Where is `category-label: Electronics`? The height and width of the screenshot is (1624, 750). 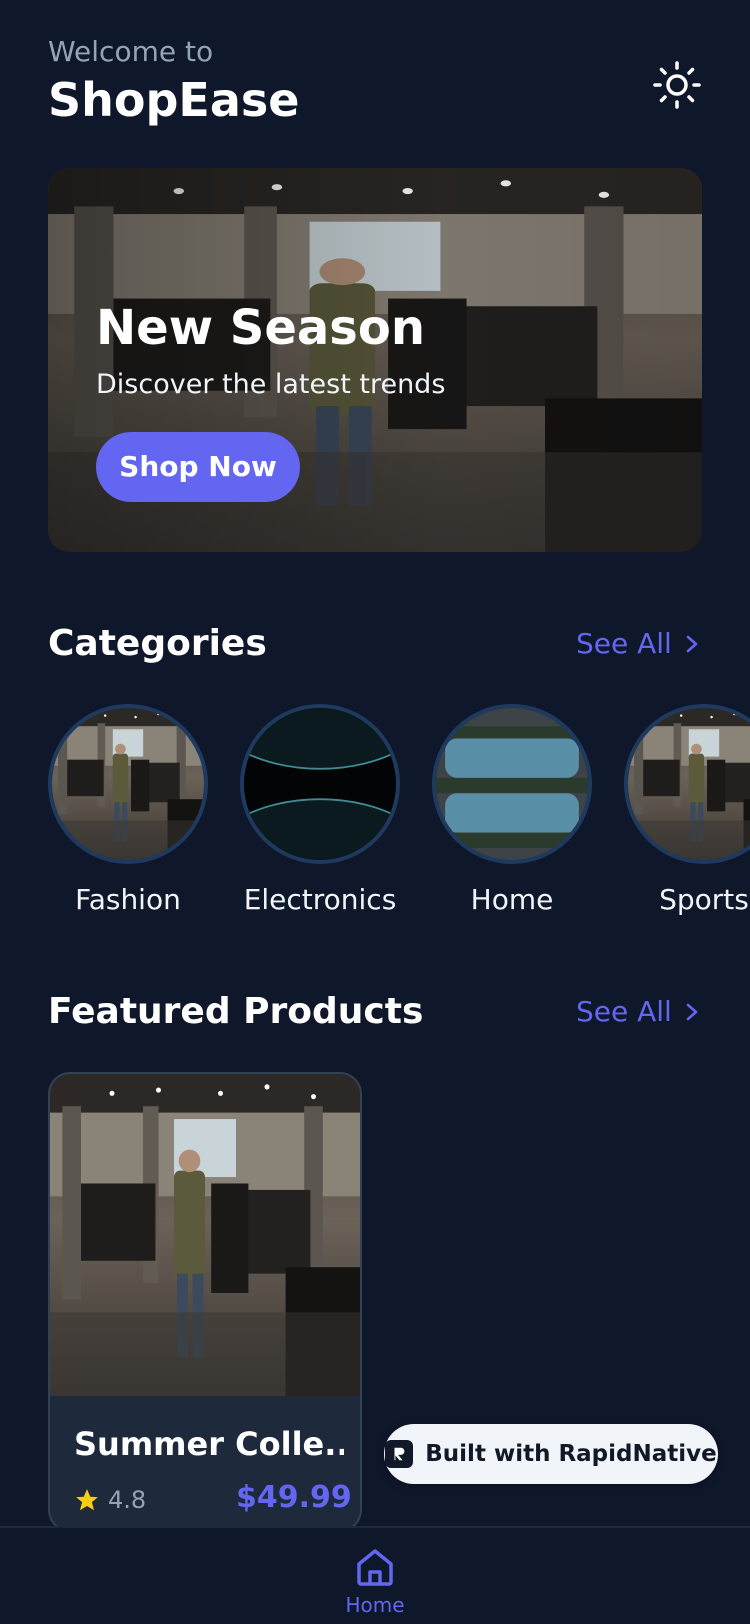 category-label: Electronics is located at coordinates (320, 899).